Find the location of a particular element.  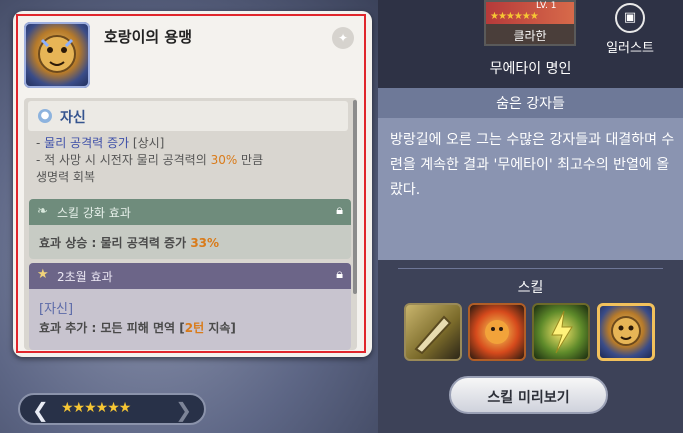

fire-beast-skill-icon is located at coordinates (497, 332).